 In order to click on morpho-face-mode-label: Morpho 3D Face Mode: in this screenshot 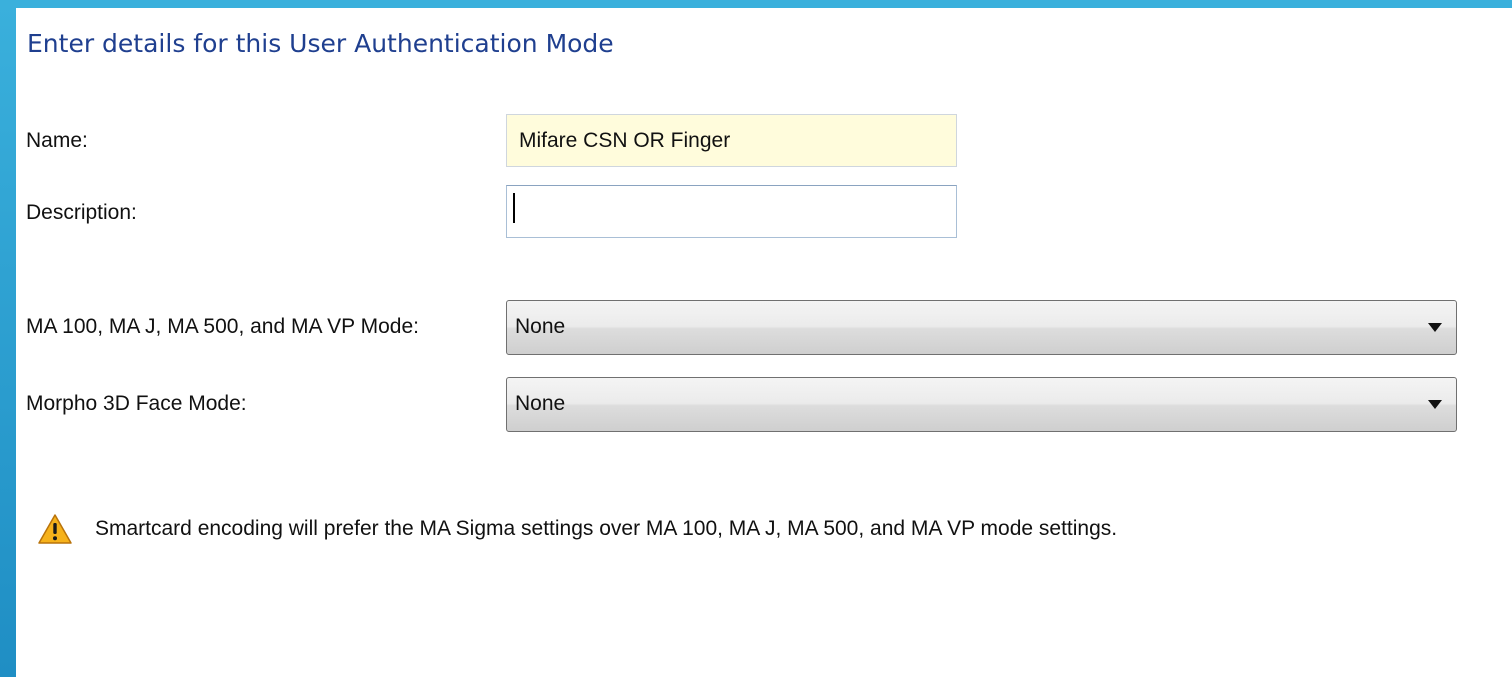, I will do `click(136, 403)`.